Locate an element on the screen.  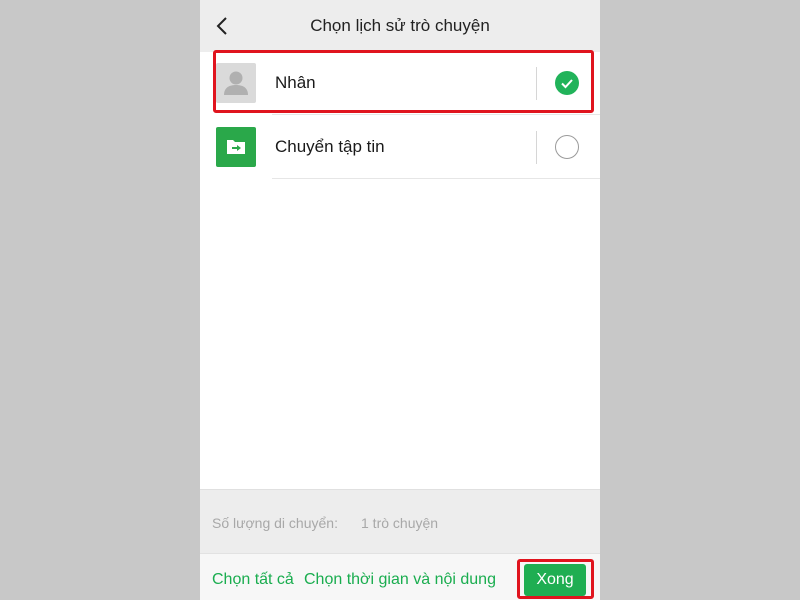
done-button: Xong is located at coordinates (555, 580).